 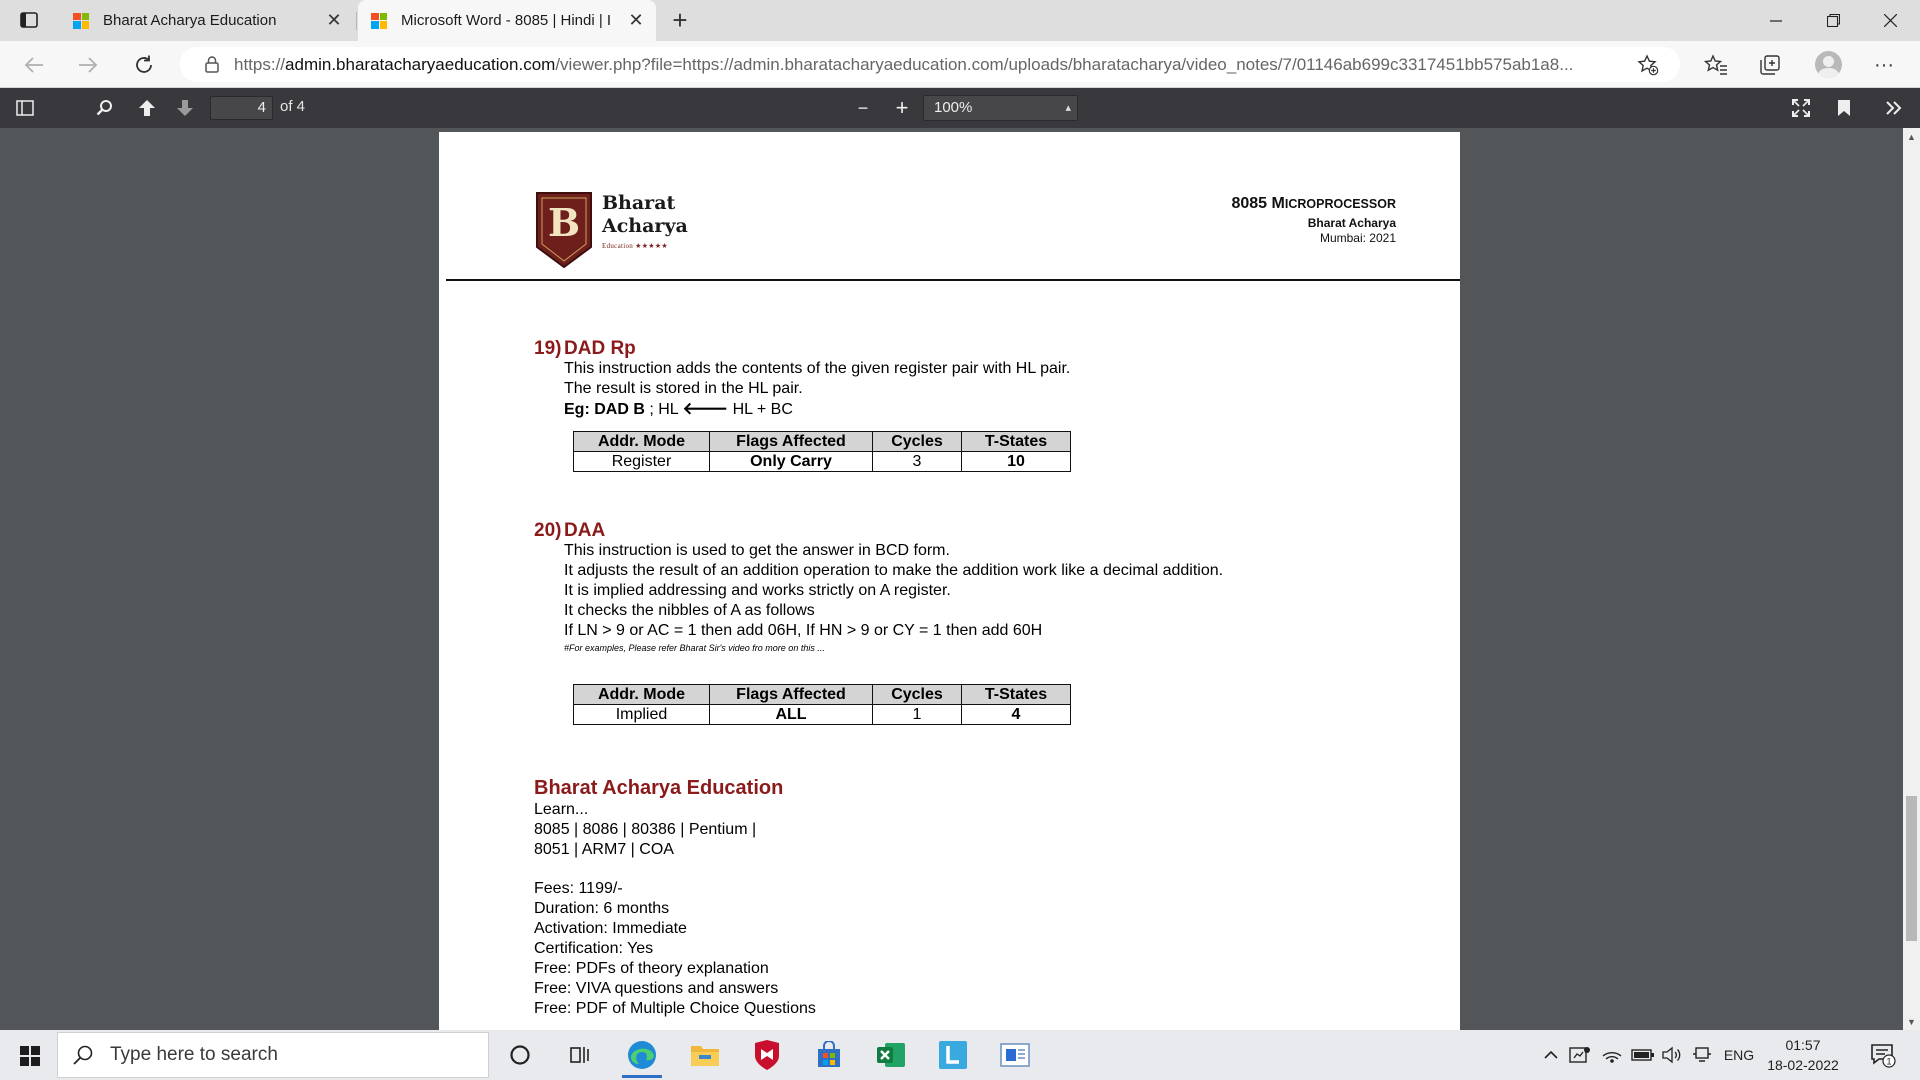 I want to click on mcafee-icon, so click(x=767, y=1055).